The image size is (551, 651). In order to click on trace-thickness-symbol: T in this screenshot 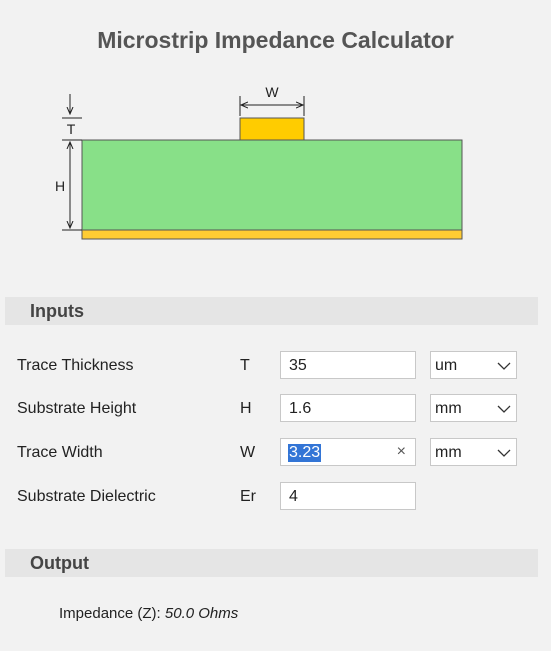, I will do `click(245, 365)`.